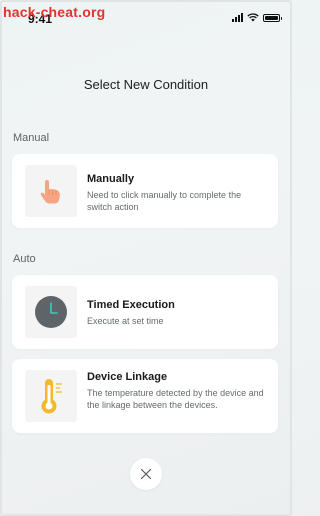 This screenshot has height=516, width=320. Describe the element at coordinates (237, 17) in the screenshot. I see `cellular-signal-icon` at that location.